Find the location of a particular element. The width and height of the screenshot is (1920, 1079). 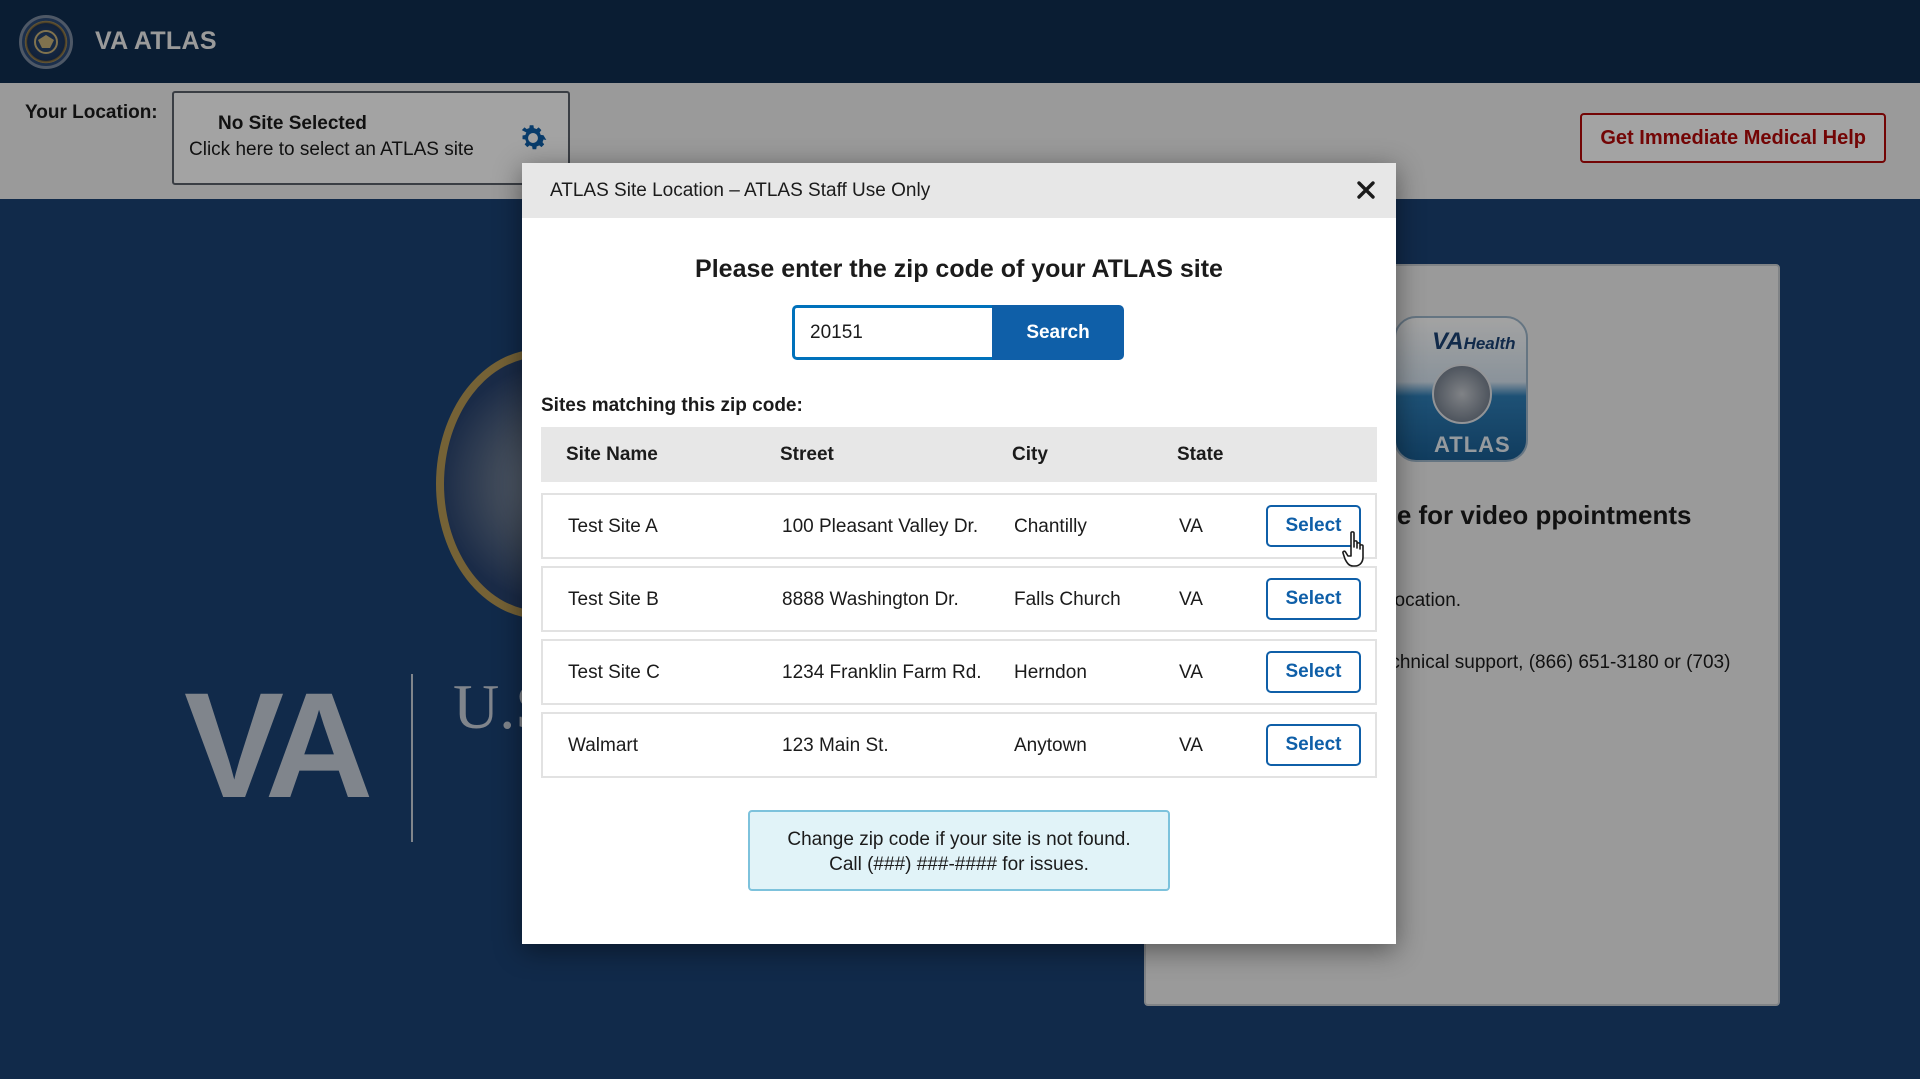

select-site-c-button: Select is located at coordinates (1313, 672).